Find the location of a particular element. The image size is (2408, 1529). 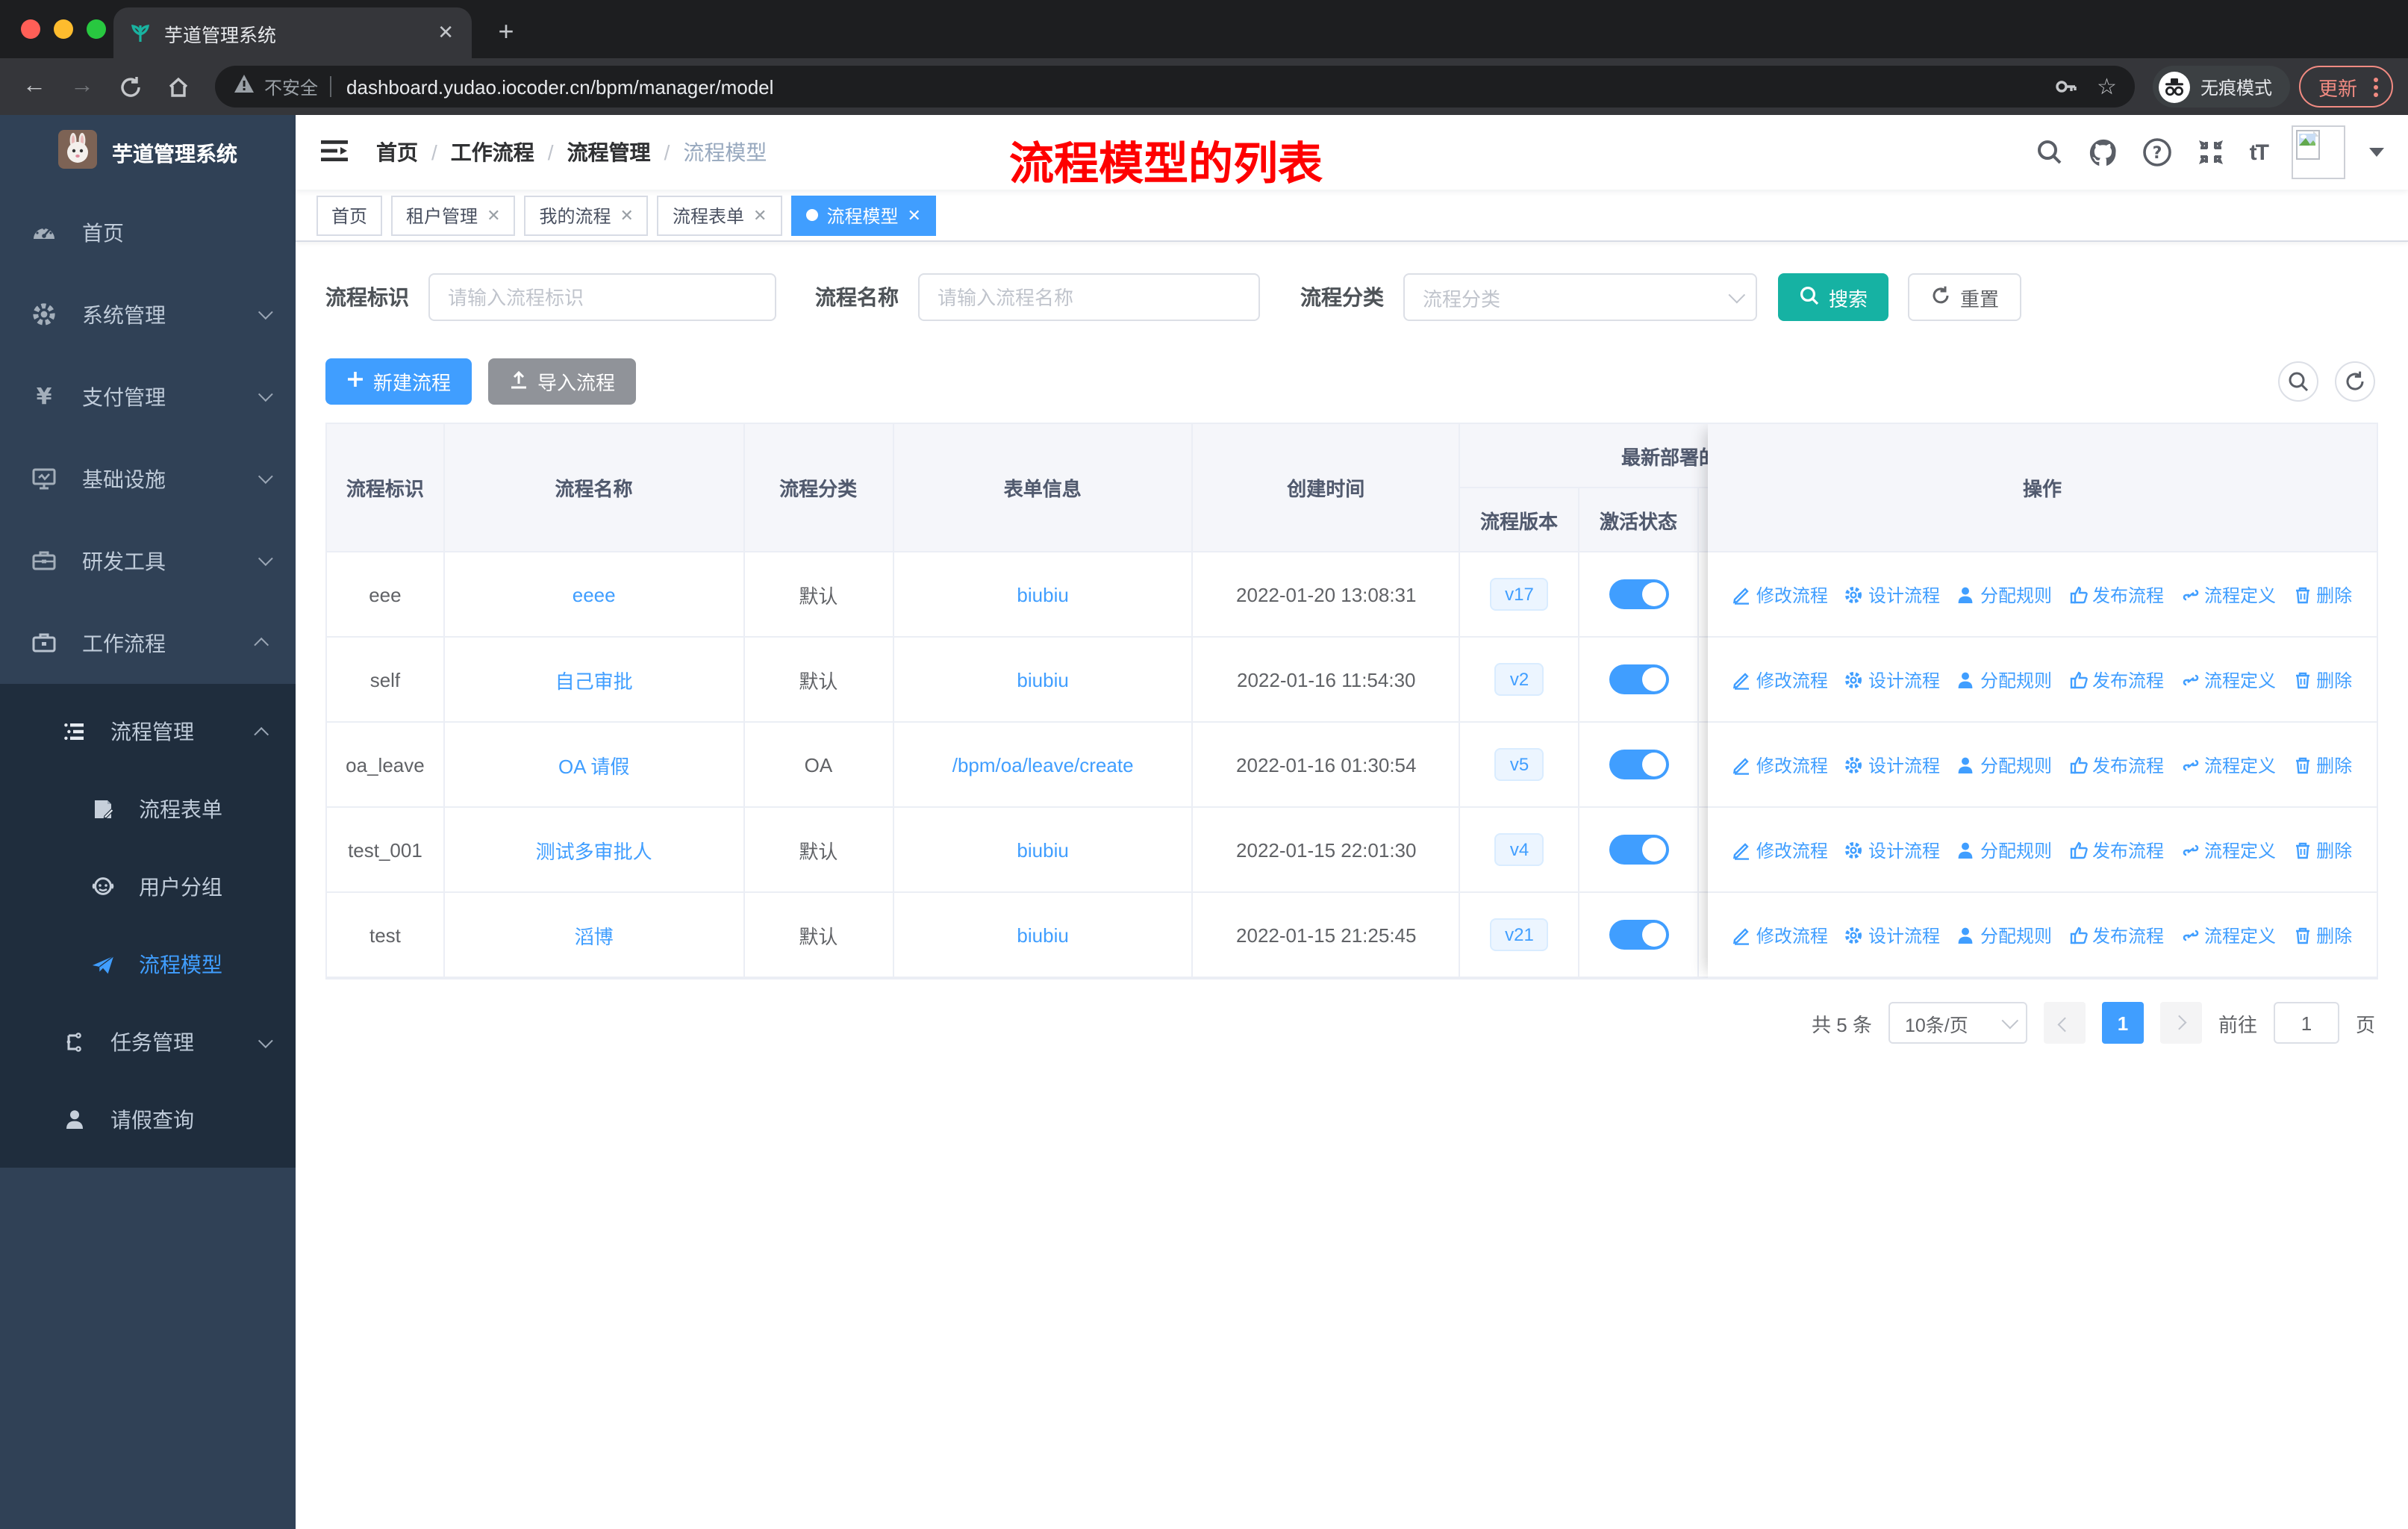

breadcrumb-home: 首页 is located at coordinates (397, 152).